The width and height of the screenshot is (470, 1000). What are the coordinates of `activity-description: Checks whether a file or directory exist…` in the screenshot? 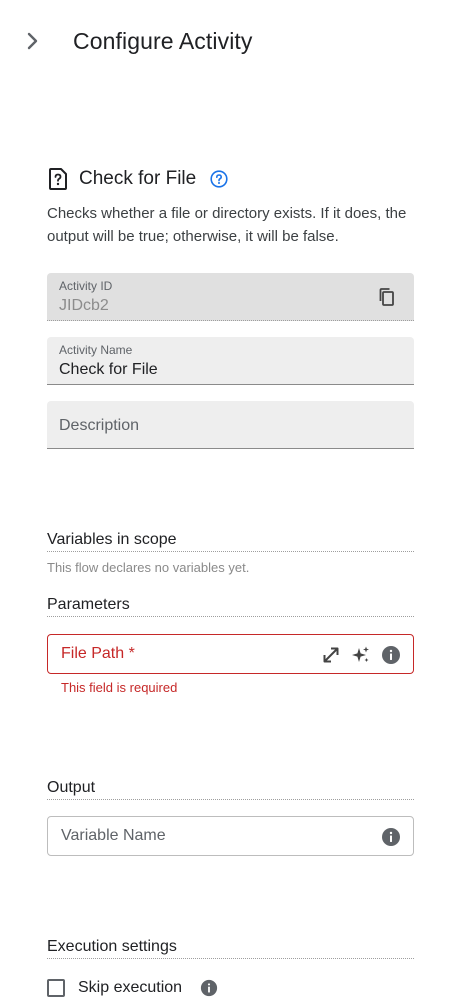 It's located at (227, 225).